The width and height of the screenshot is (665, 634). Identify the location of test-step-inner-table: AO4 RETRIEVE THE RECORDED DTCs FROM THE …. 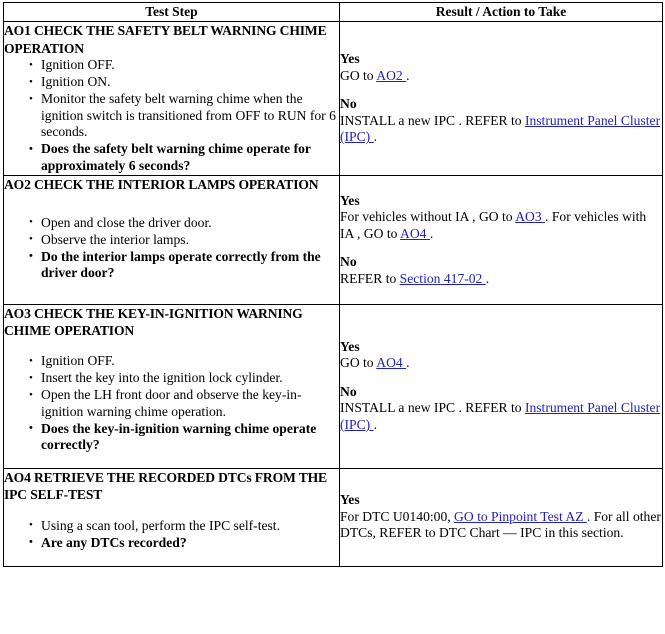
(171, 517).